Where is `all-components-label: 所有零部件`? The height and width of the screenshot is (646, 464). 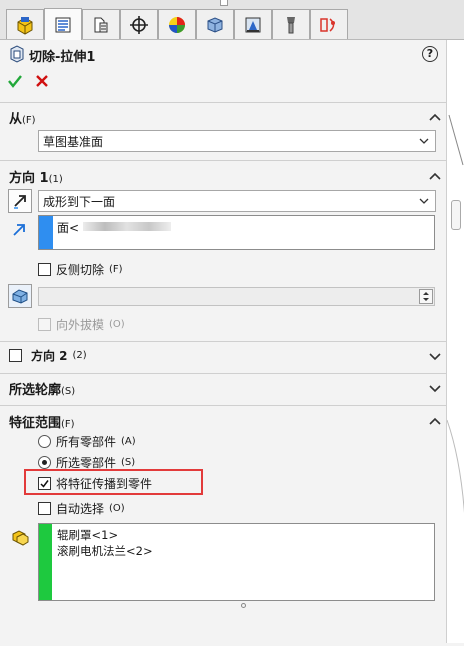 all-components-label: 所有零部件 is located at coordinates (86, 442).